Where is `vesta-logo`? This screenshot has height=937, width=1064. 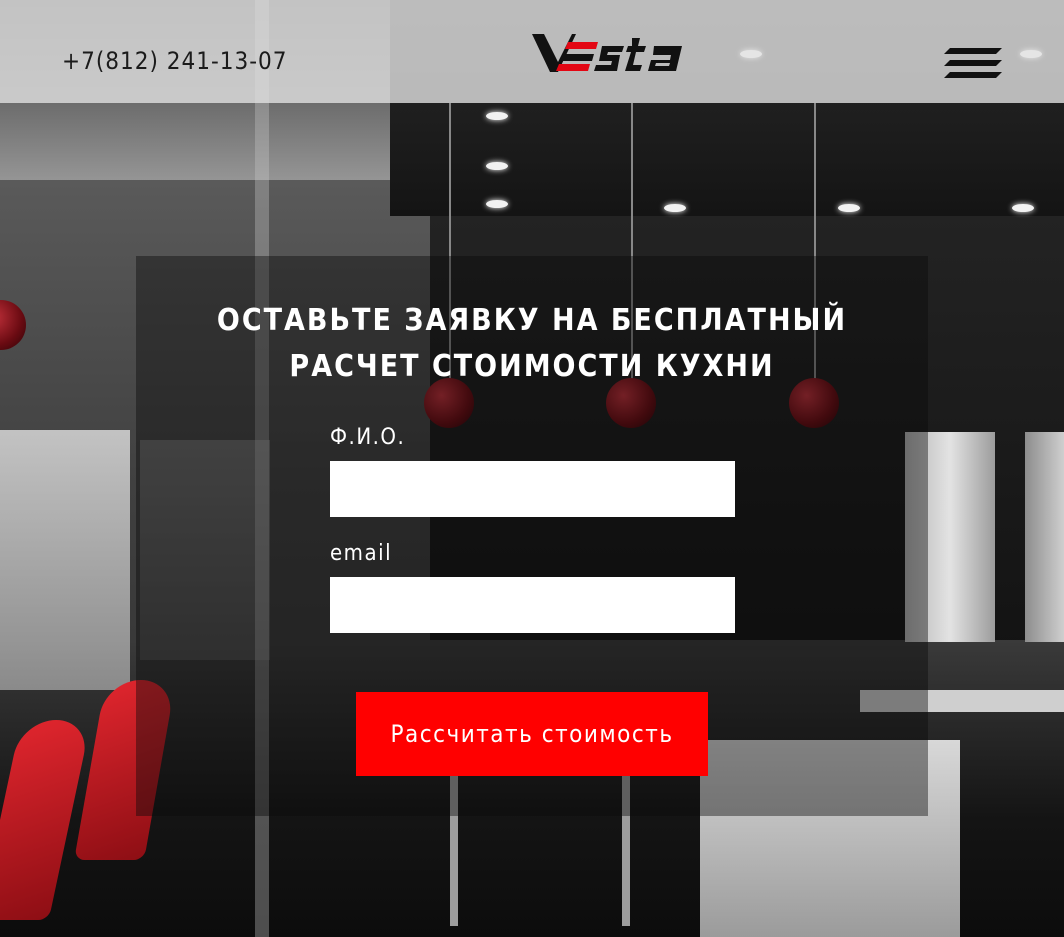 vesta-logo is located at coordinates (613, 52).